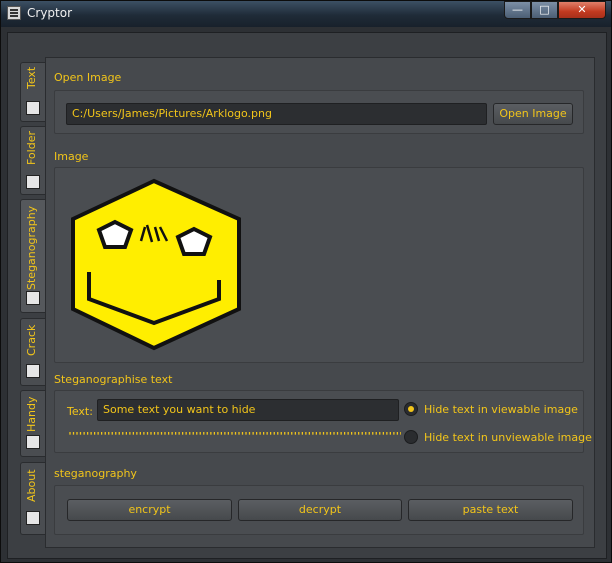 This screenshot has width=612, height=563. I want to click on app-icon, so click(14, 13).